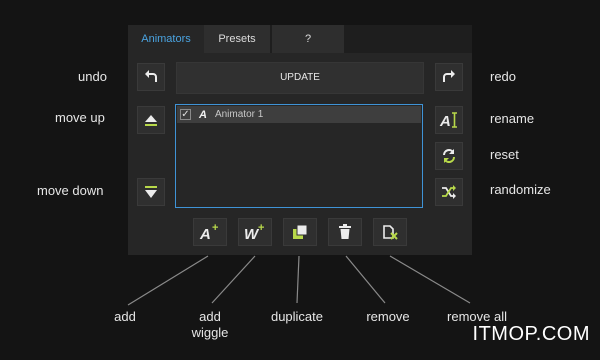 The height and width of the screenshot is (360, 600). Describe the element at coordinates (388, 316) in the screenshot. I see `label-remove: remove` at that location.